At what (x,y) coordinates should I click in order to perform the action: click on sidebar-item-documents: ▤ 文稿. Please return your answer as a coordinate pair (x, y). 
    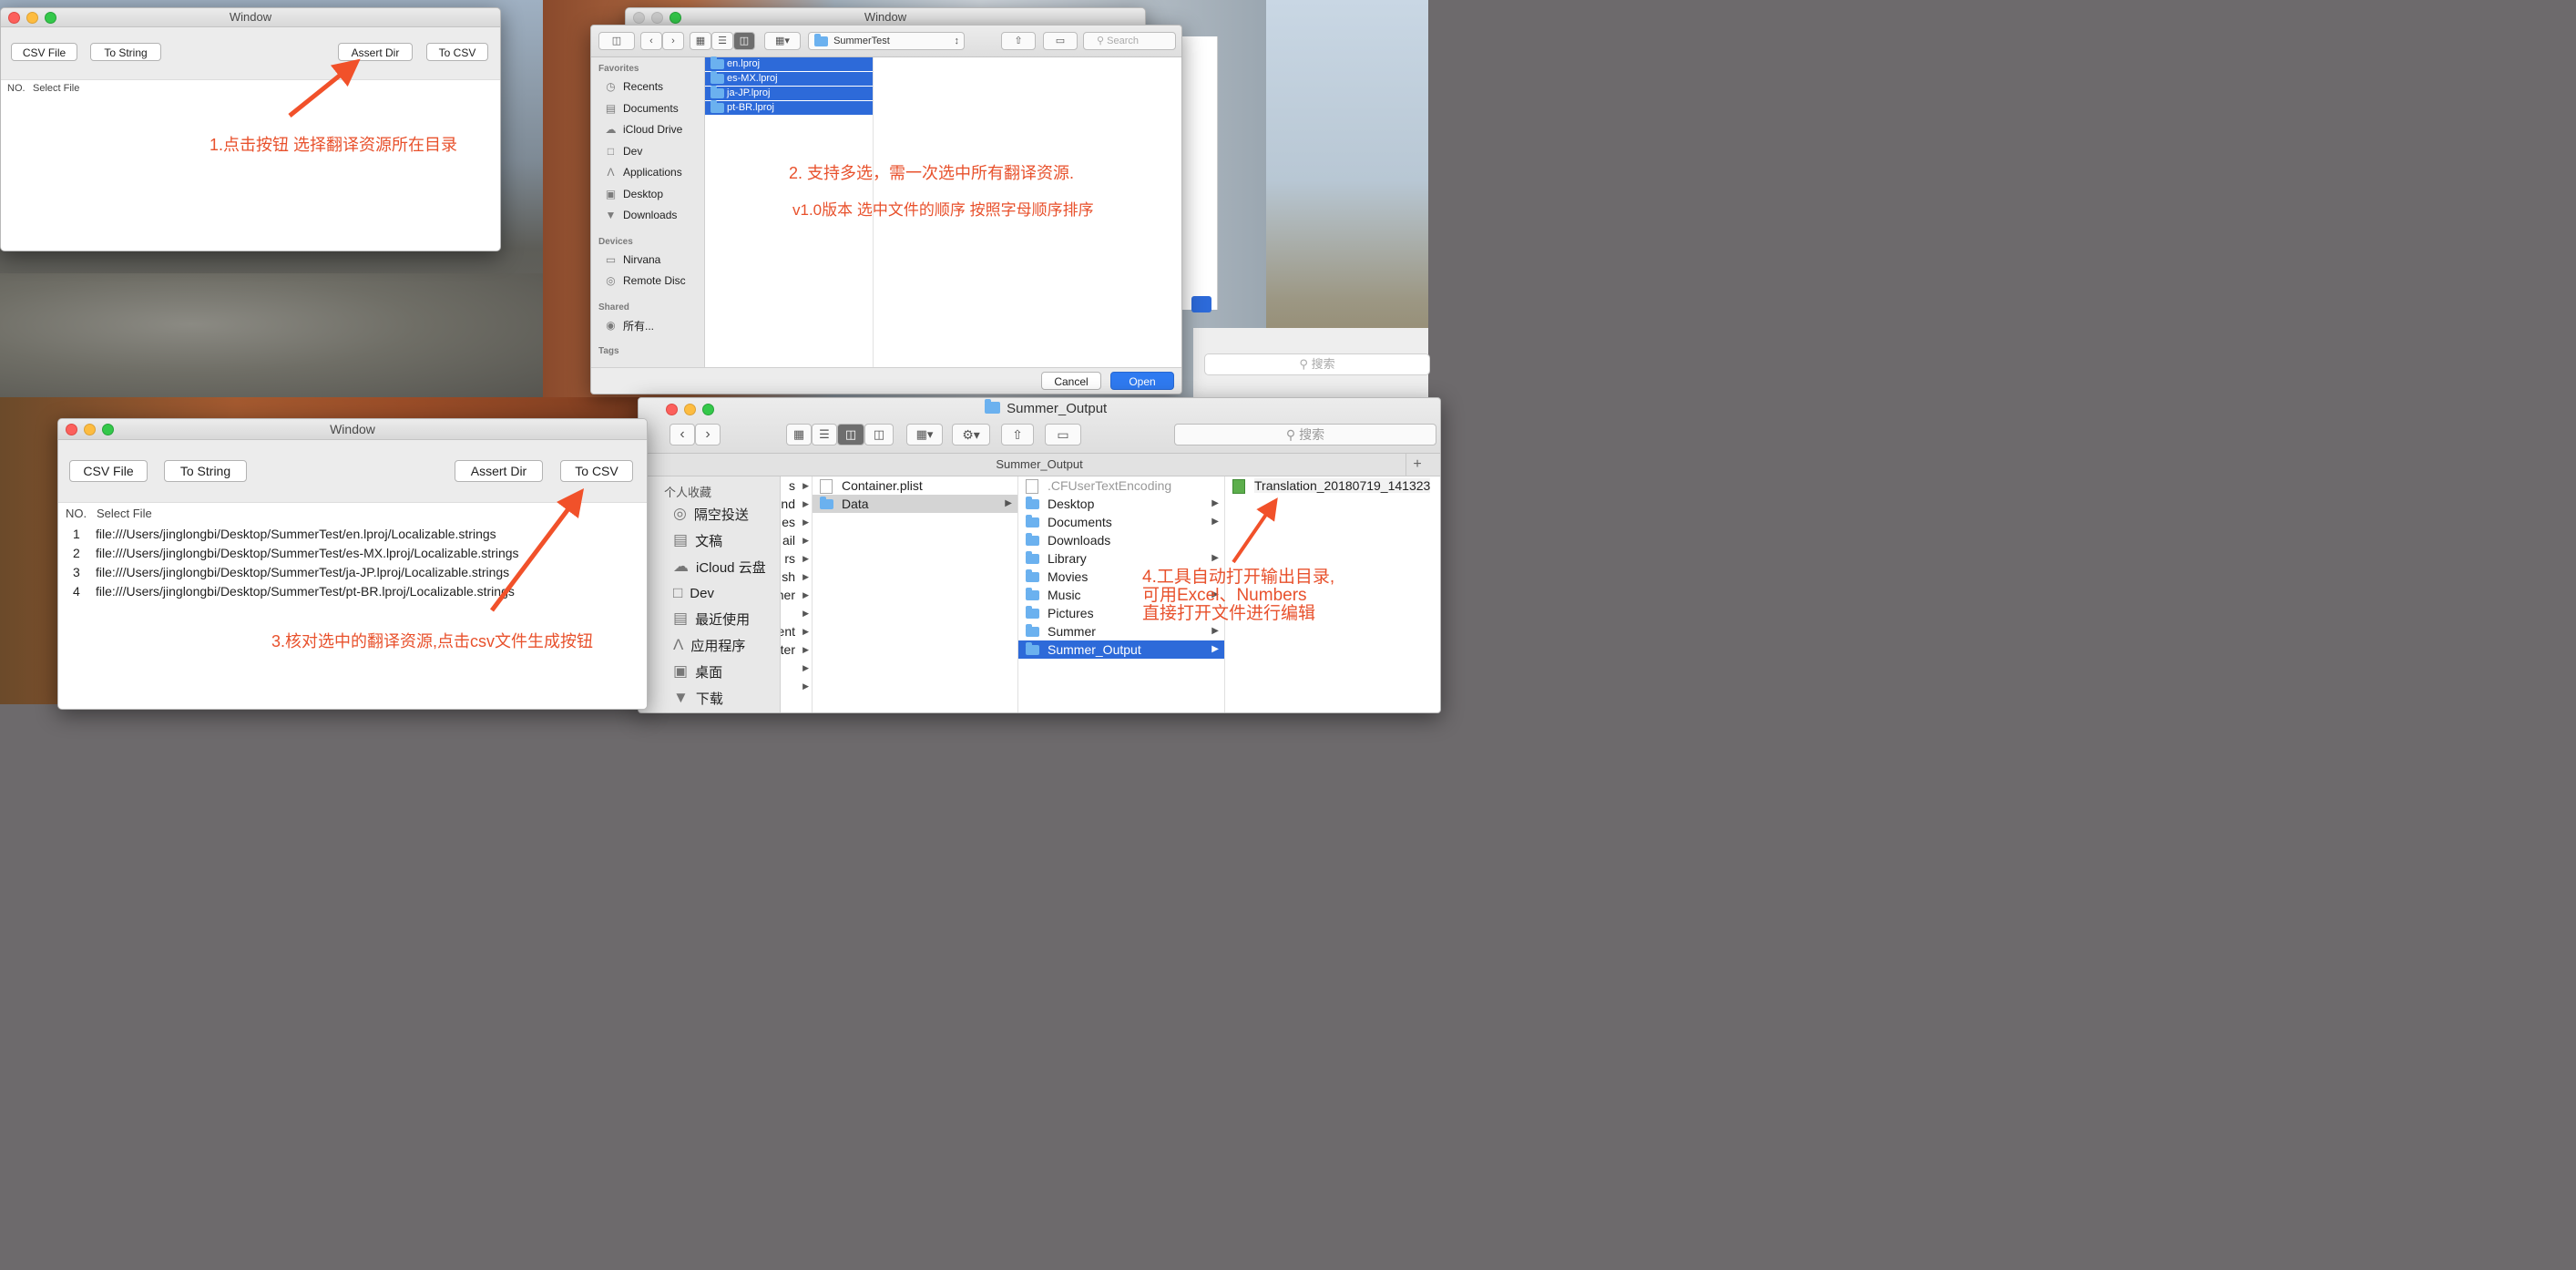
    Looking at the image, I should click on (697, 540).